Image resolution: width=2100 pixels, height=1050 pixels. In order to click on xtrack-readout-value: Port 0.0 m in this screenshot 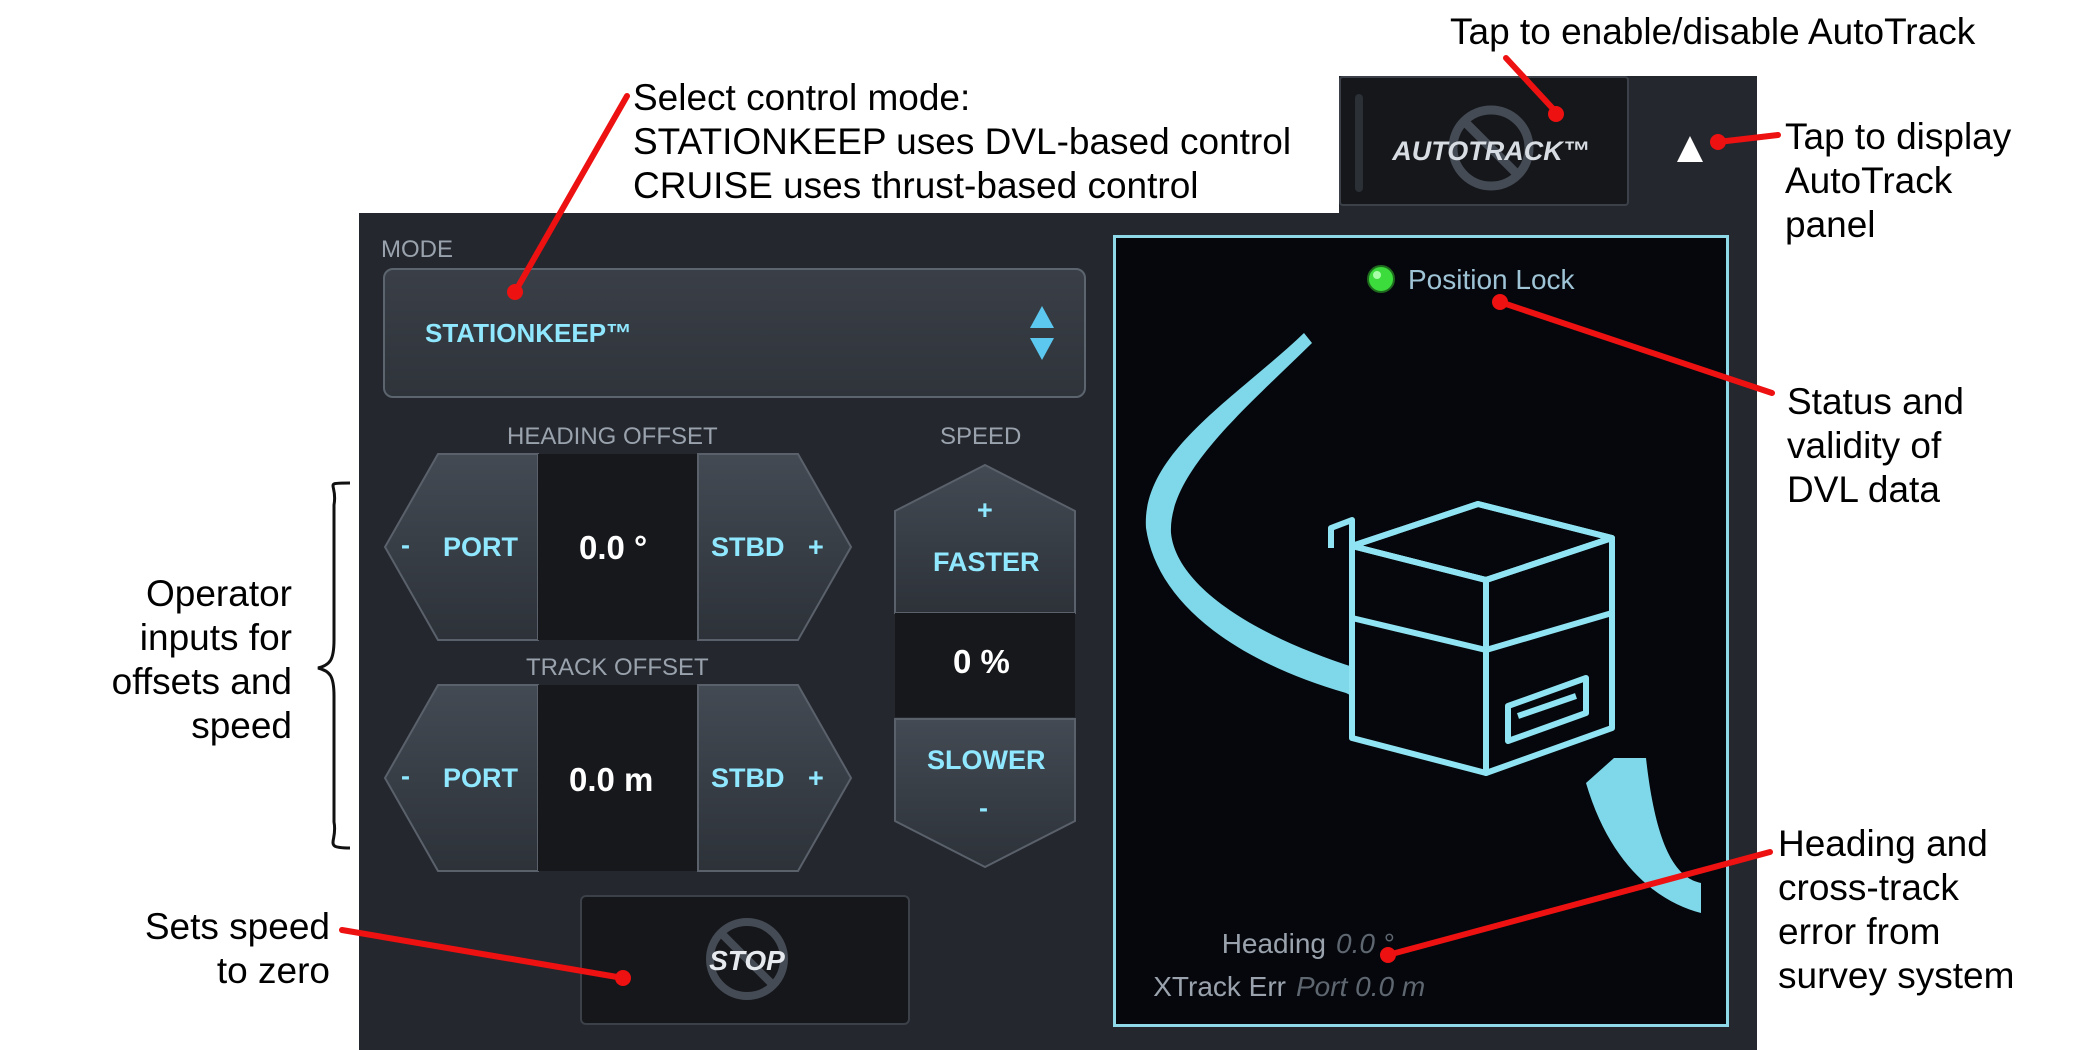, I will do `click(1361, 986)`.